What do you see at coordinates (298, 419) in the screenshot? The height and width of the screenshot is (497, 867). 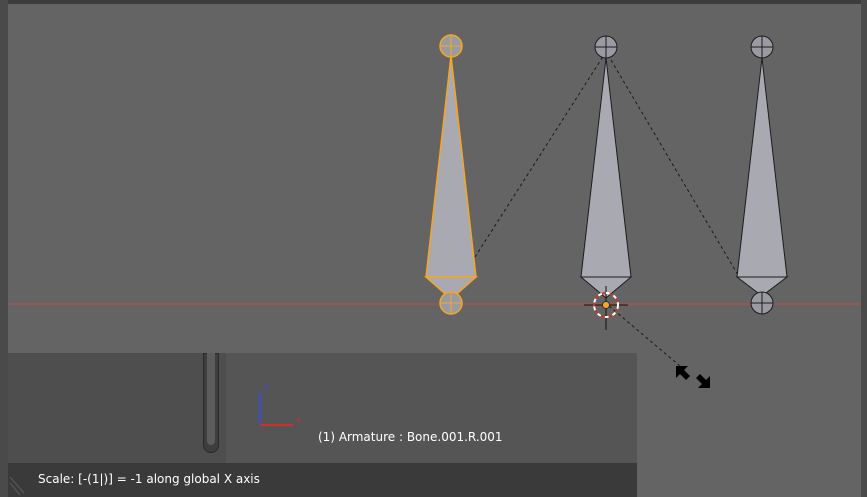 I see `x-axis-label: x` at bounding box center [298, 419].